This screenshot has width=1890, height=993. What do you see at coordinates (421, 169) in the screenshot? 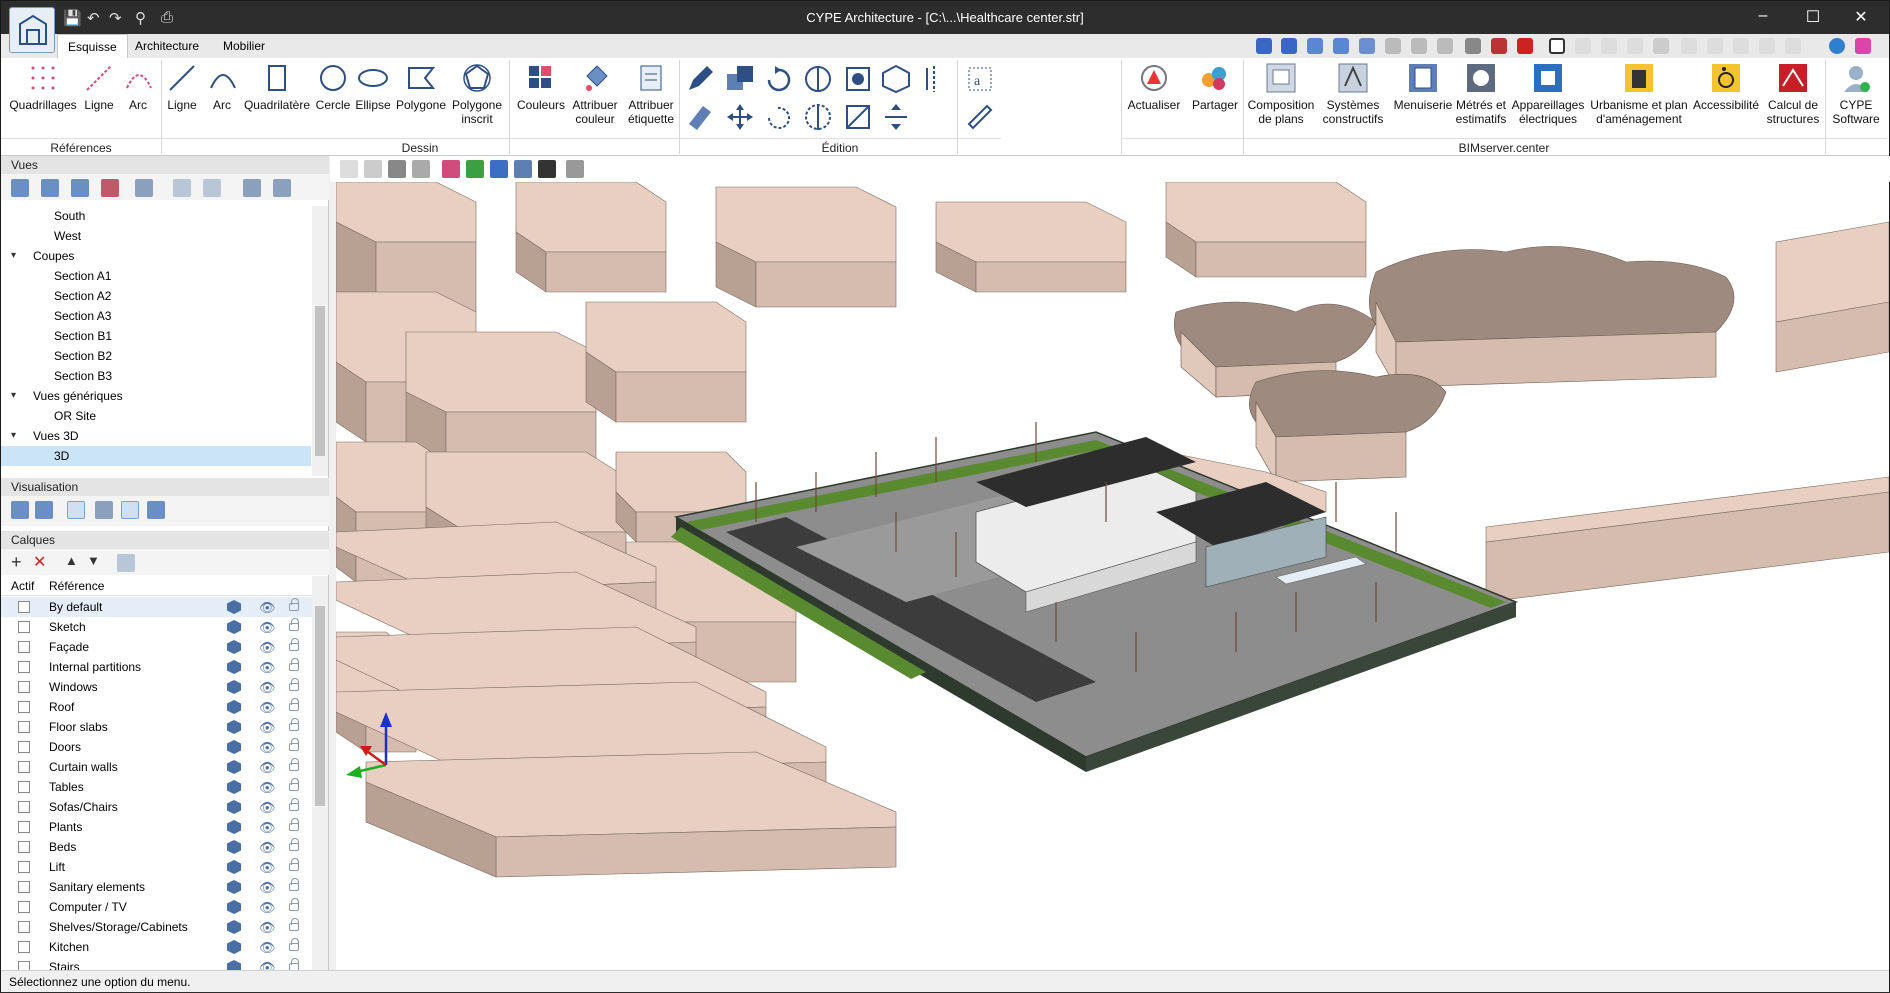
I see `orbit-view-icon` at bounding box center [421, 169].